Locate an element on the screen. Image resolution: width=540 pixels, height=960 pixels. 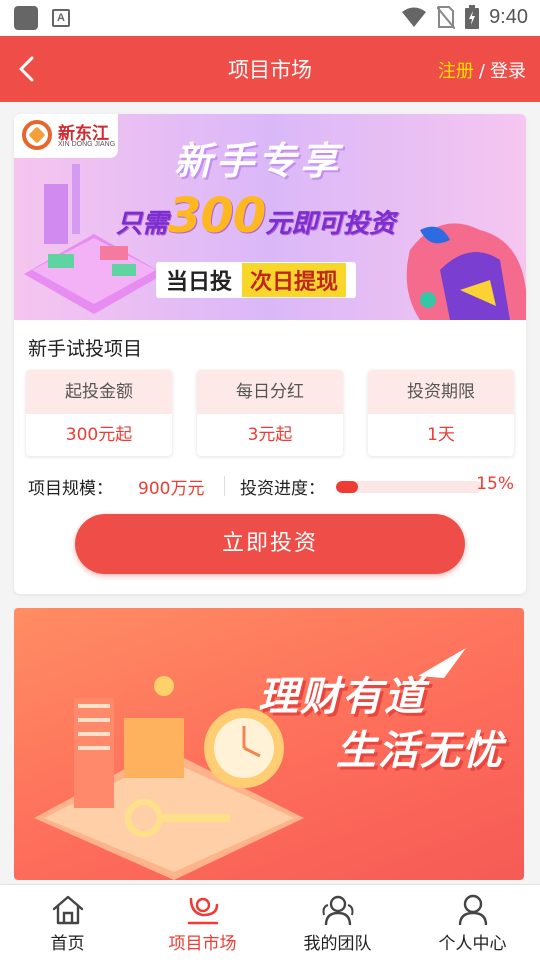
nav-item-team: 我的团队 is located at coordinates (337, 922).